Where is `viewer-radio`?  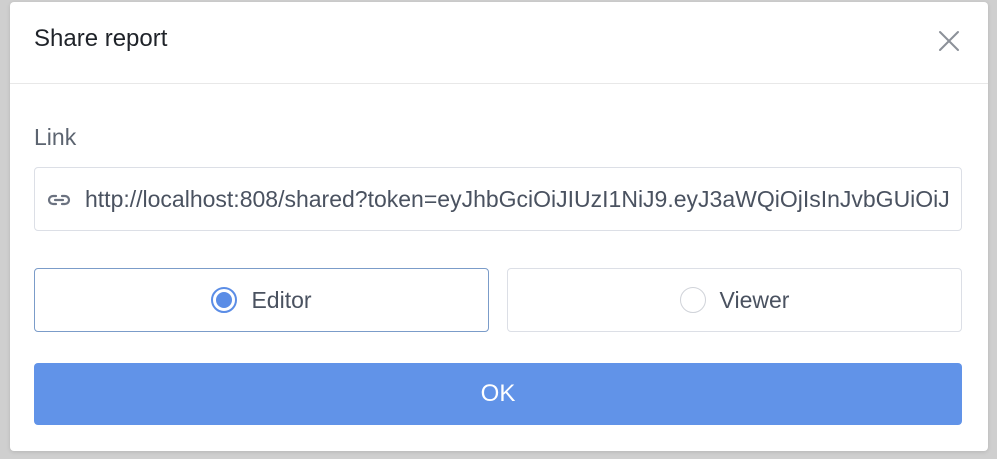
viewer-radio is located at coordinates (692, 300).